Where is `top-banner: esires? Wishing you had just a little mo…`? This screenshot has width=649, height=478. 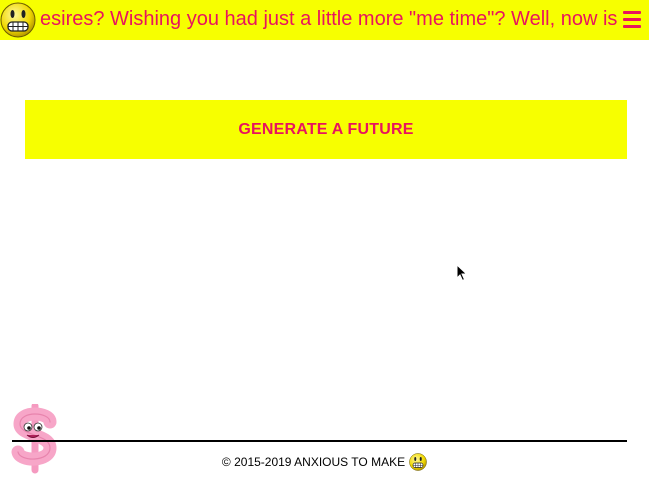
top-banner: esires? Wishing you had just a little mo… is located at coordinates (324, 20).